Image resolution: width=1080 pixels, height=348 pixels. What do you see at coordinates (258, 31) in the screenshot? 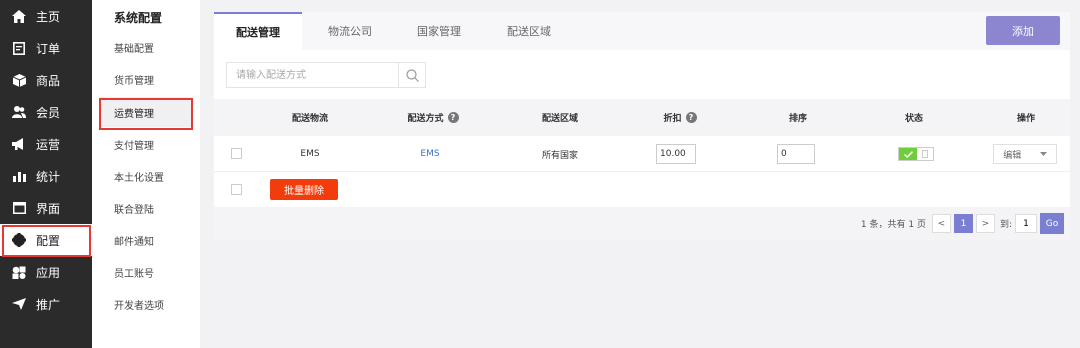
I see `tab-shipping-management: 配送管理` at bounding box center [258, 31].